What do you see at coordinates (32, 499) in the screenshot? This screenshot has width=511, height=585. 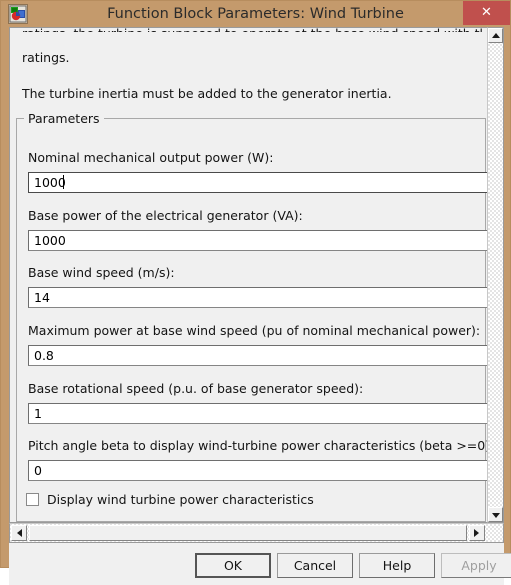 I see `display-power-characteristics-checkbox` at bounding box center [32, 499].